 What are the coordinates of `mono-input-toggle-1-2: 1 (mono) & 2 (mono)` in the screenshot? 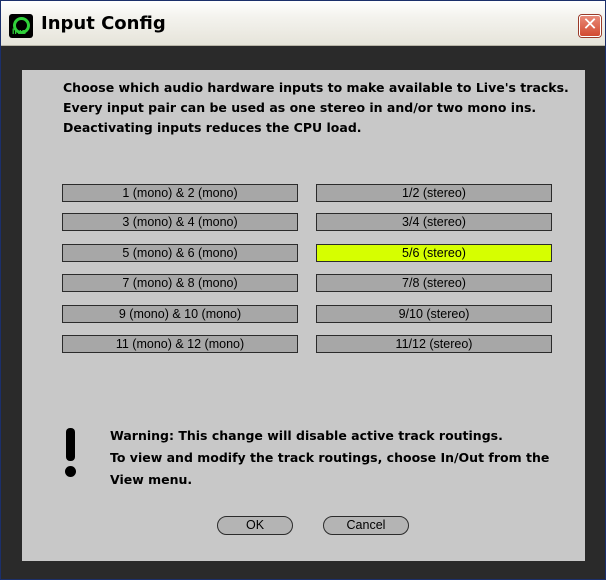 It's located at (180, 193).